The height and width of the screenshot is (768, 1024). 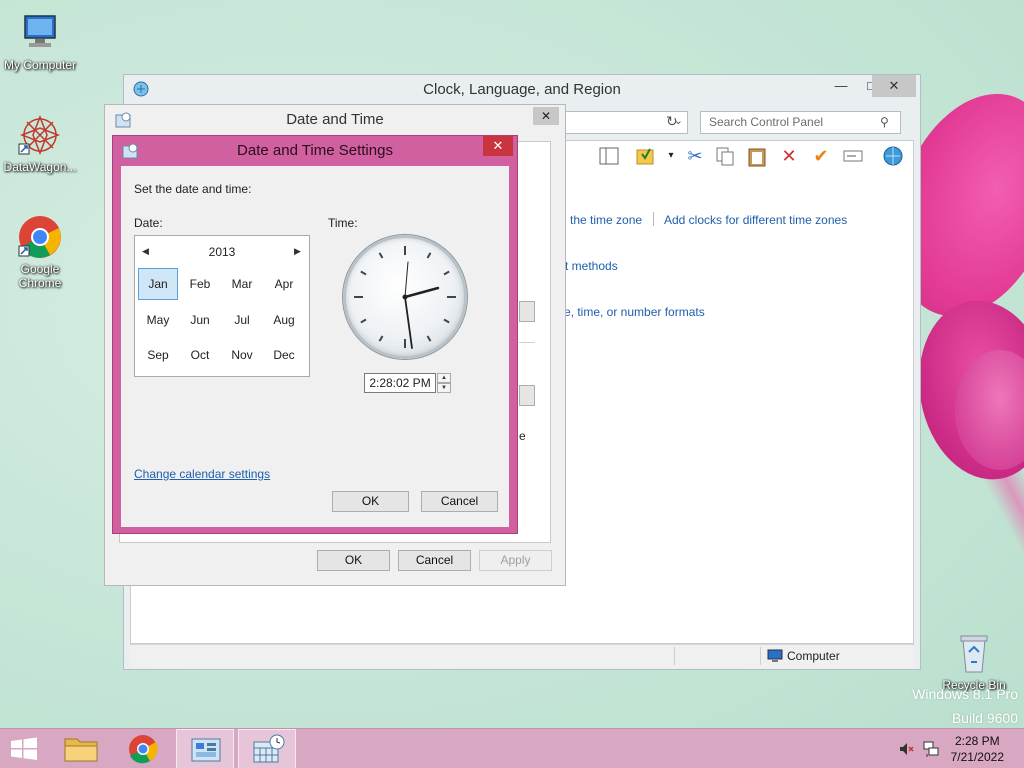 I want to click on globe-icon, so click(x=893, y=156).